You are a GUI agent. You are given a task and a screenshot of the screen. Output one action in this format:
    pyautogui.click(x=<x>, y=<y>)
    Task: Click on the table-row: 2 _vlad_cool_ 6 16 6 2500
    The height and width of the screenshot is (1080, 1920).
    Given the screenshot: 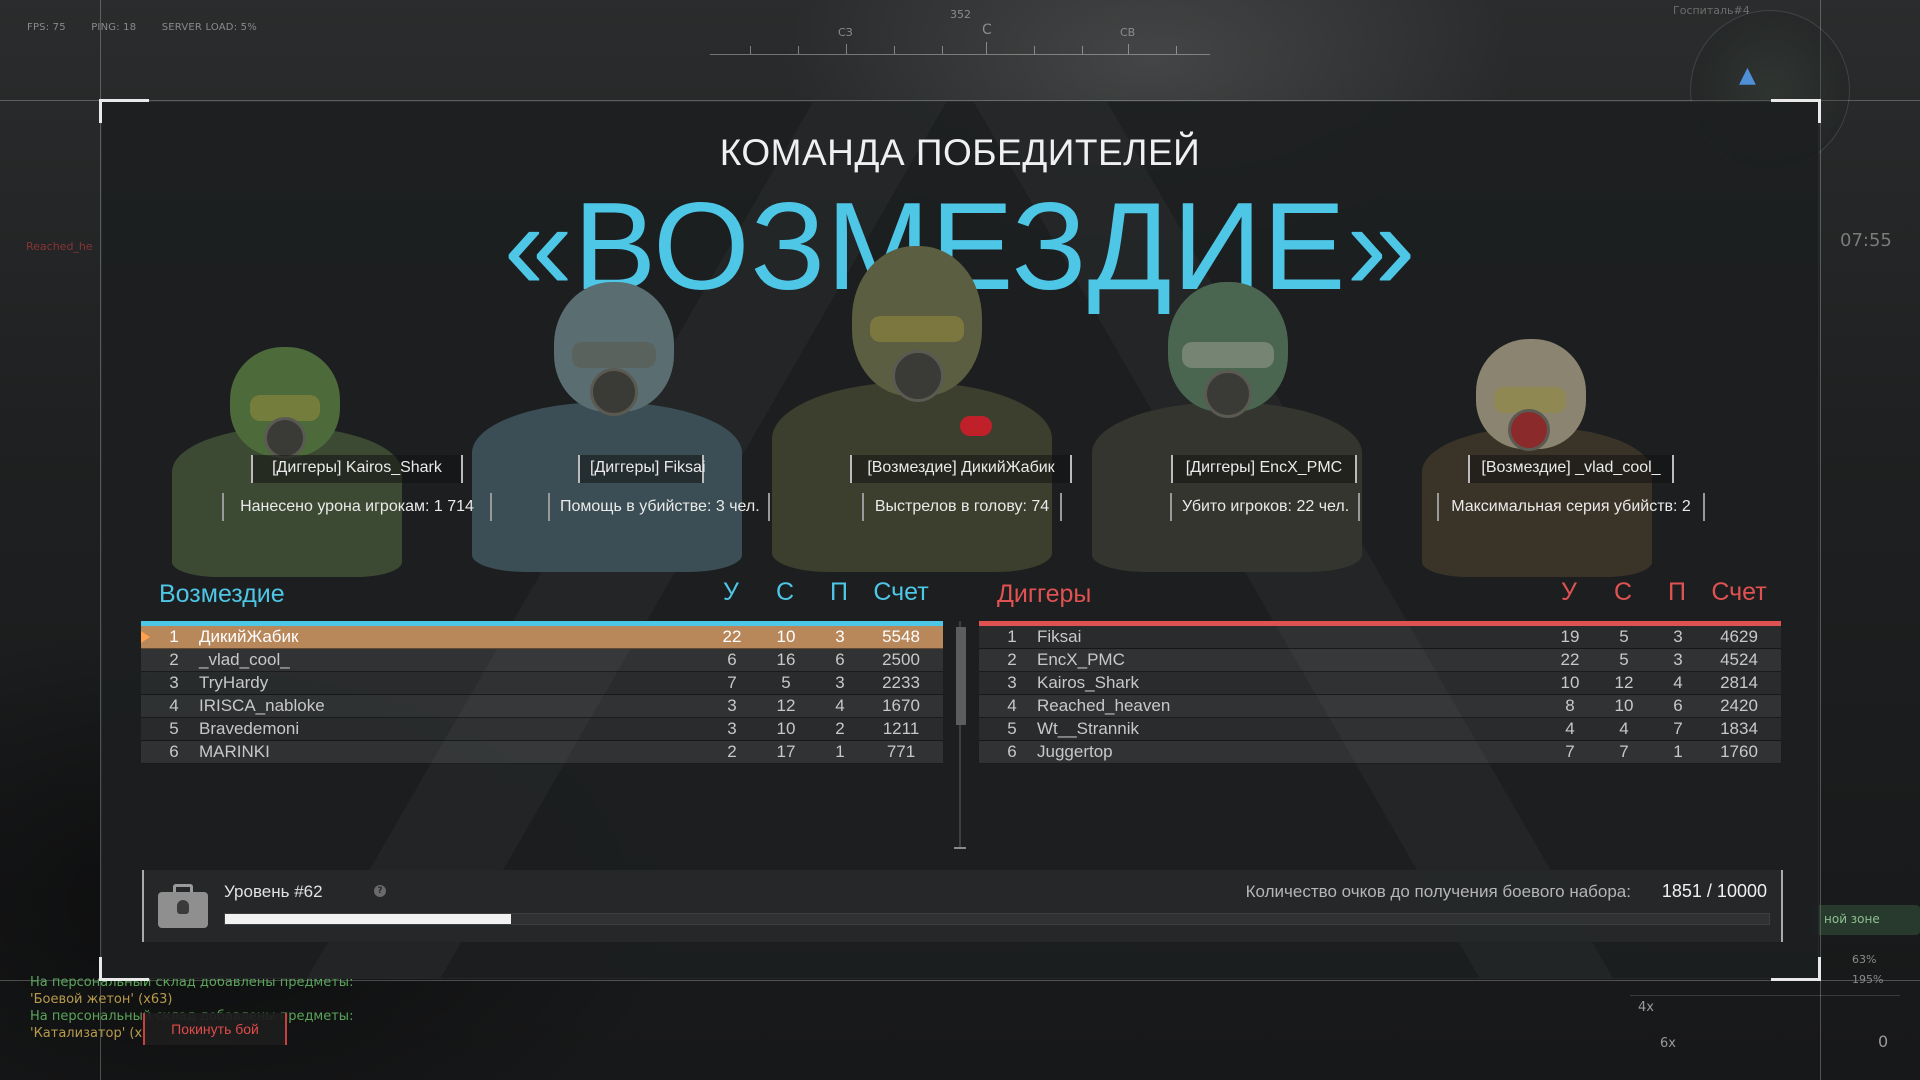 What is the action you would take?
    pyautogui.click(x=542, y=660)
    